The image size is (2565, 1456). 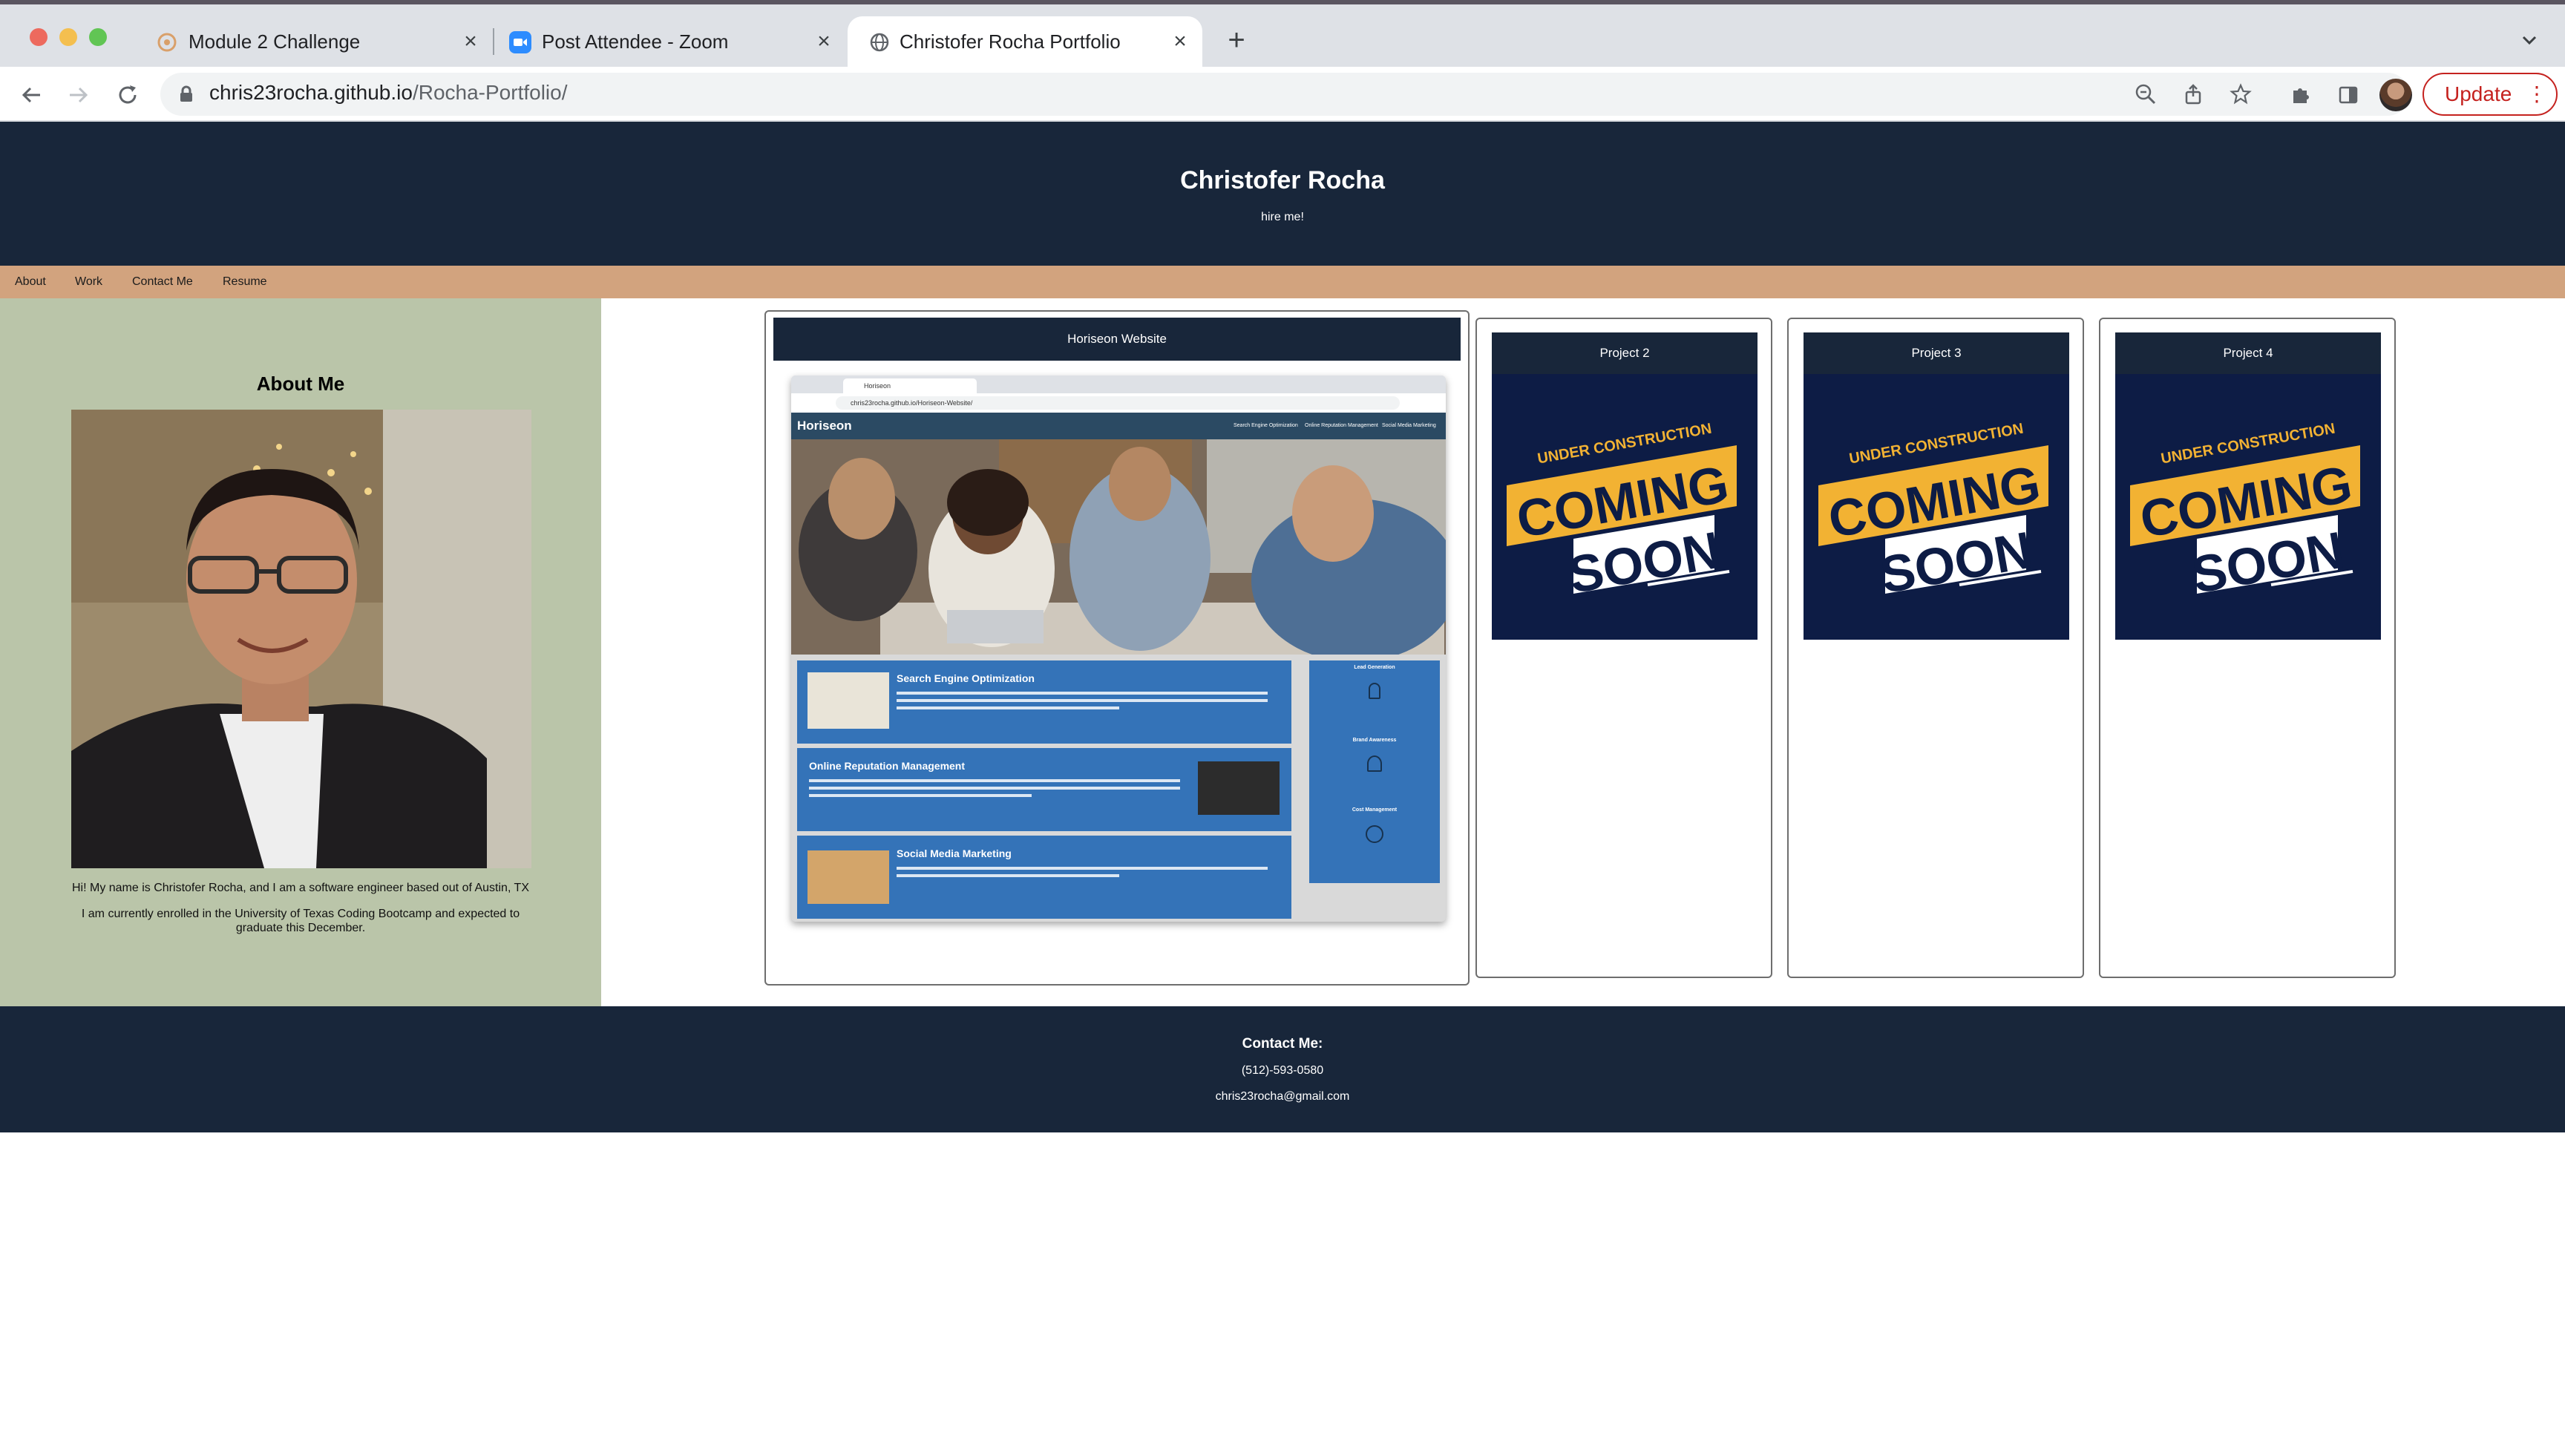 What do you see at coordinates (635, 42) in the screenshot?
I see `tab-title: Post Attendee - Zoom` at bounding box center [635, 42].